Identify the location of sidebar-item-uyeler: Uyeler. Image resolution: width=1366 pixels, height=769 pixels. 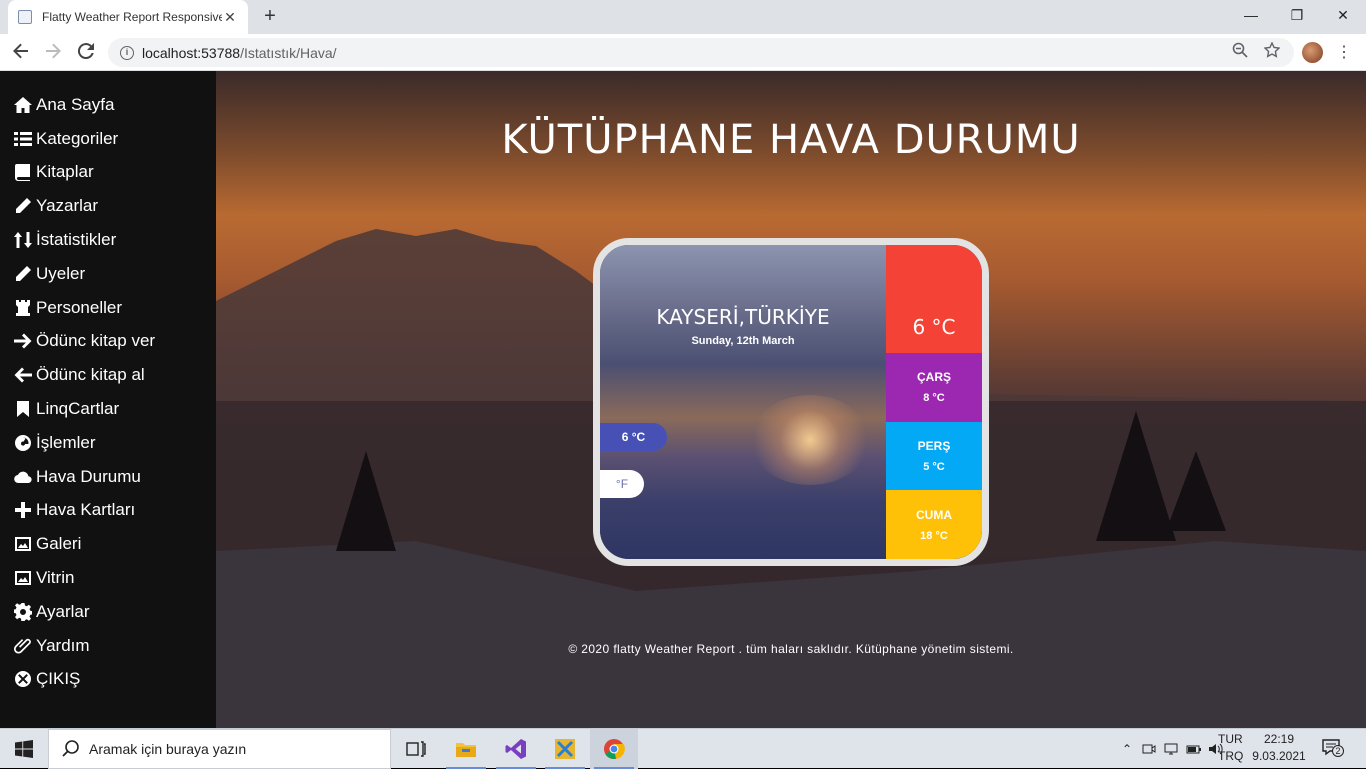
(108, 274).